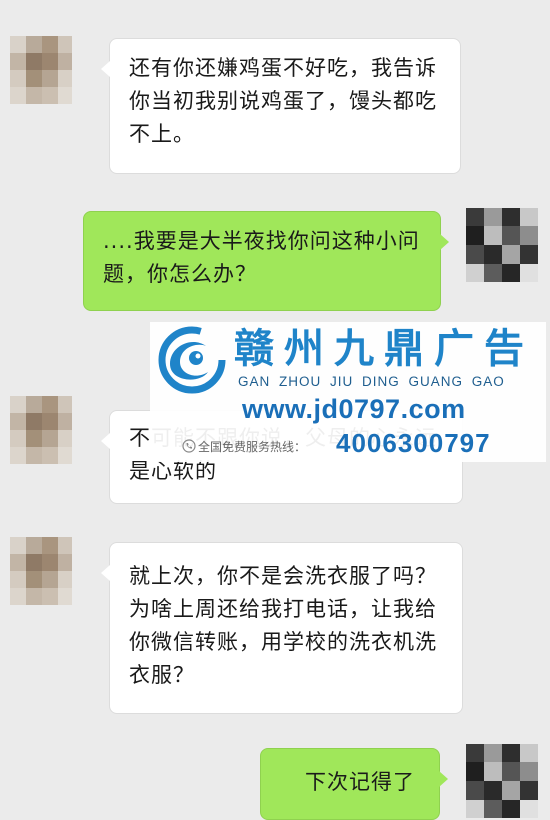 The width and height of the screenshot is (550, 820). Describe the element at coordinates (261, 257) in the screenshot. I see `message-text: ....我要是大半夜找你问这种小问题，你怎么办？` at that location.